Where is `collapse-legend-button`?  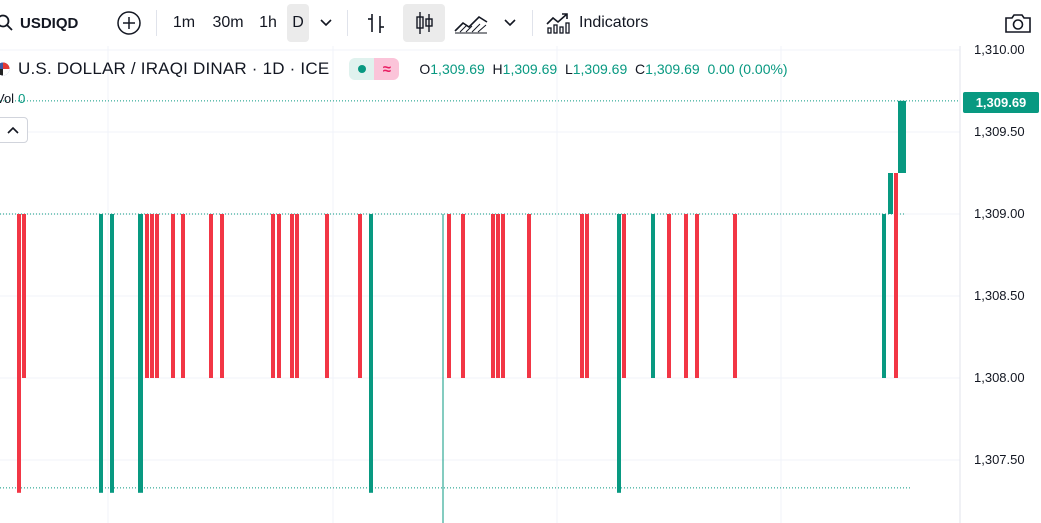 collapse-legend-button is located at coordinates (14, 130).